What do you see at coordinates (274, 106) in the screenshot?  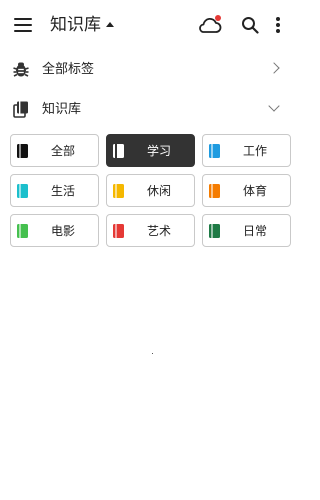 I see `chevron-down-icon` at bounding box center [274, 106].